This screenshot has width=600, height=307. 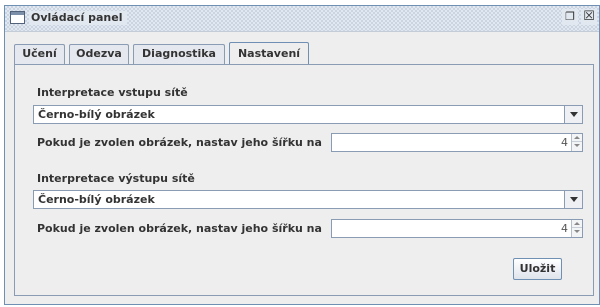 What do you see at coordinates (99, 54) in the screenshot?
I see `tab-odezva: Odezva` at bounding box center [99, 54].